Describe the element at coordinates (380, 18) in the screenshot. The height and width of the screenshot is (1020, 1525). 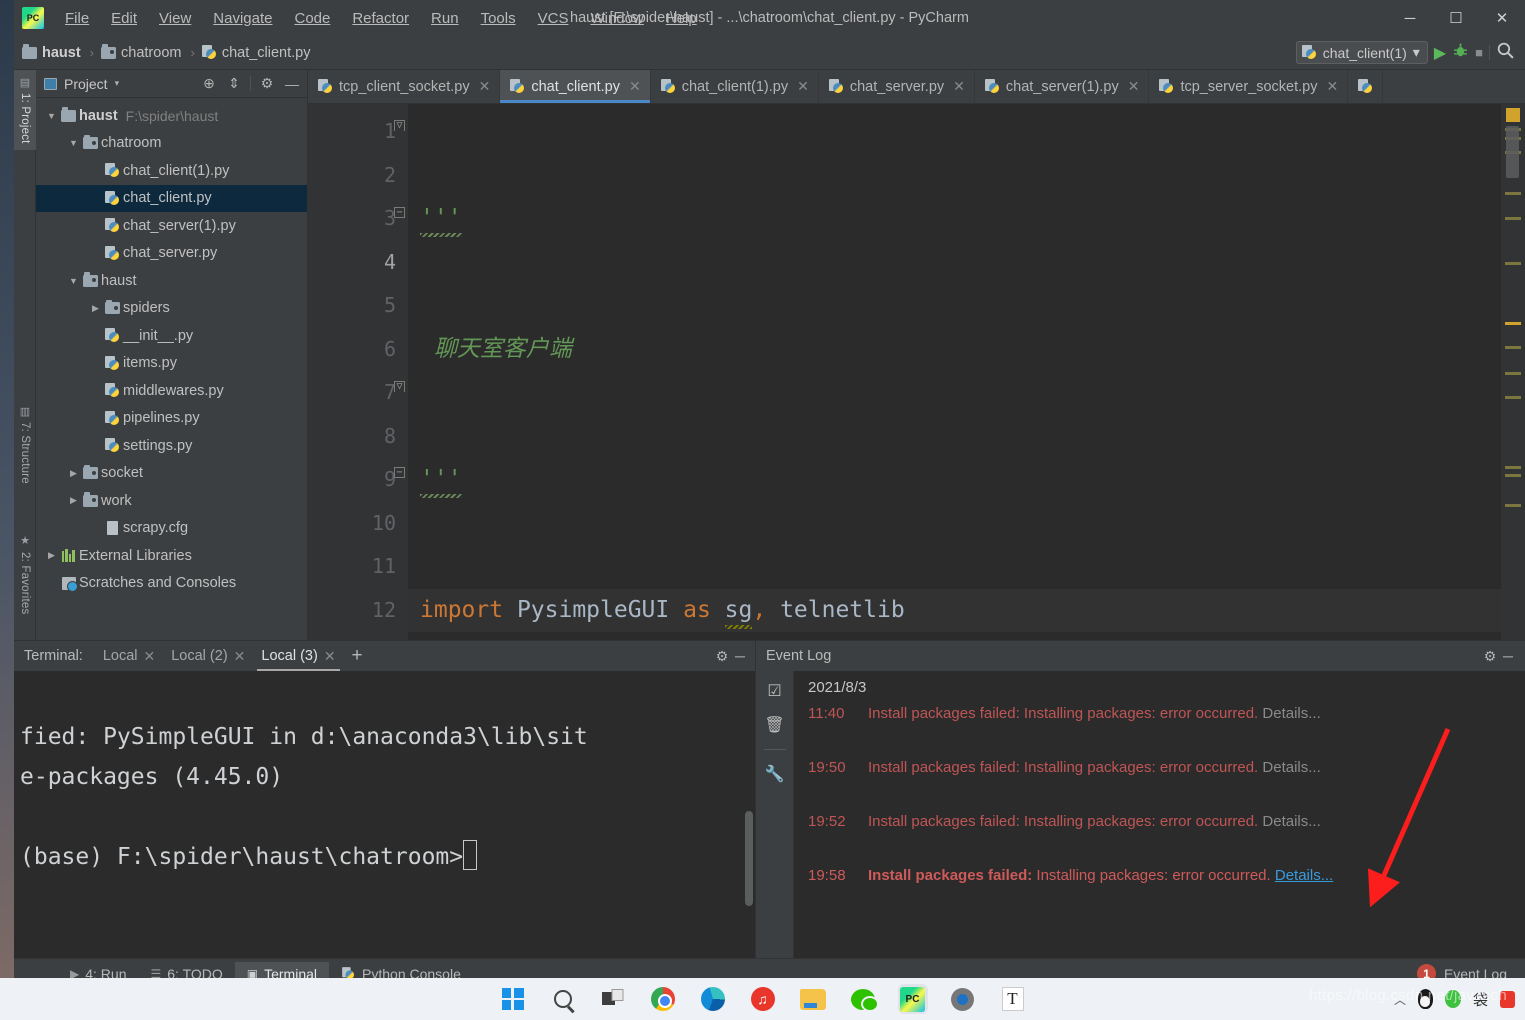
I see `menu-refactor: Refactor` at that location.